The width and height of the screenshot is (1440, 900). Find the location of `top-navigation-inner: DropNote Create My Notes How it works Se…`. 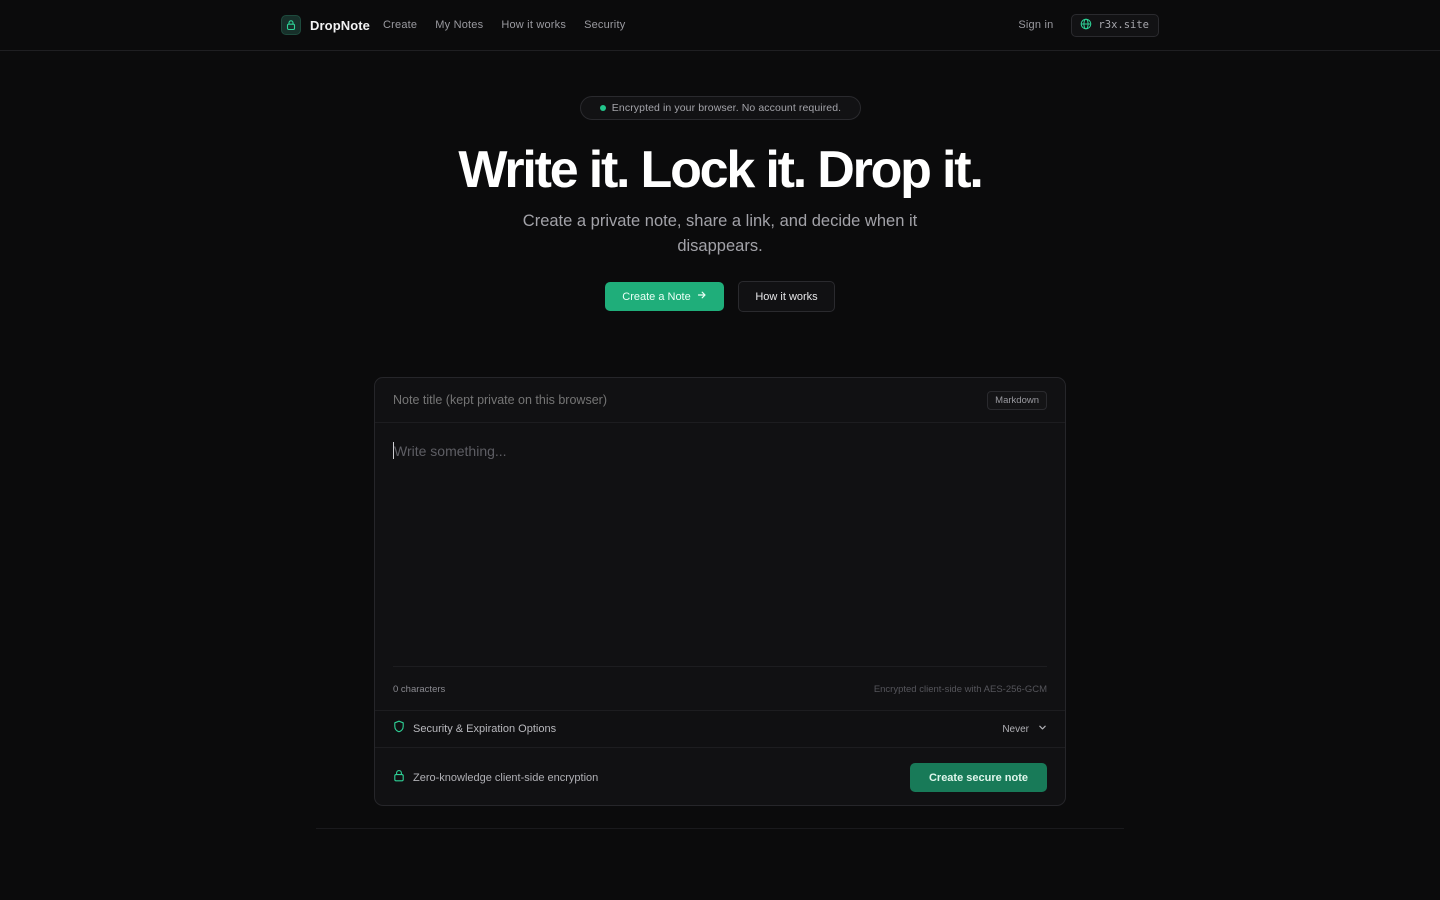

top-navigation-inner: DropNote Create My Notes How it works Se… is located at coordinates (720, 25).